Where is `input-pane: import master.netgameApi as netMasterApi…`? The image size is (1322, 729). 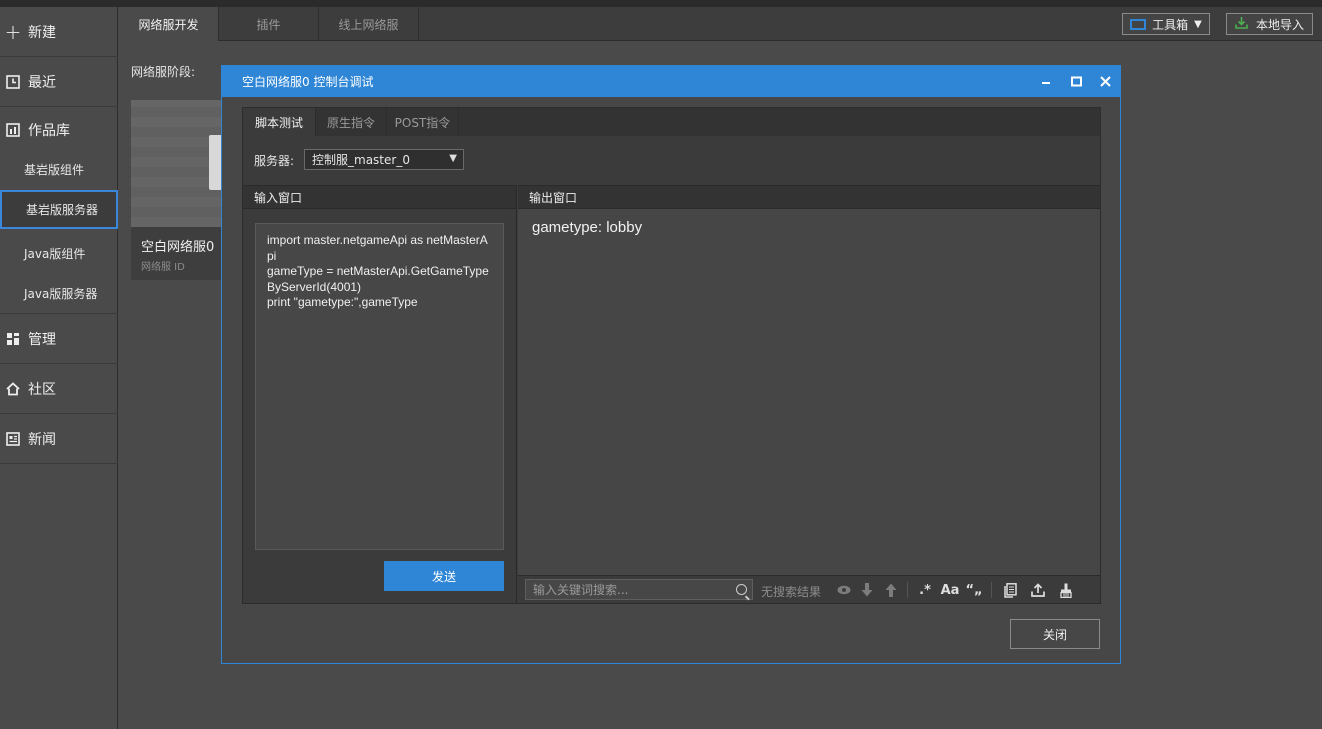 input-pane: import master.netgameApi as netMasterApi… is located at coordinates (380, 406).